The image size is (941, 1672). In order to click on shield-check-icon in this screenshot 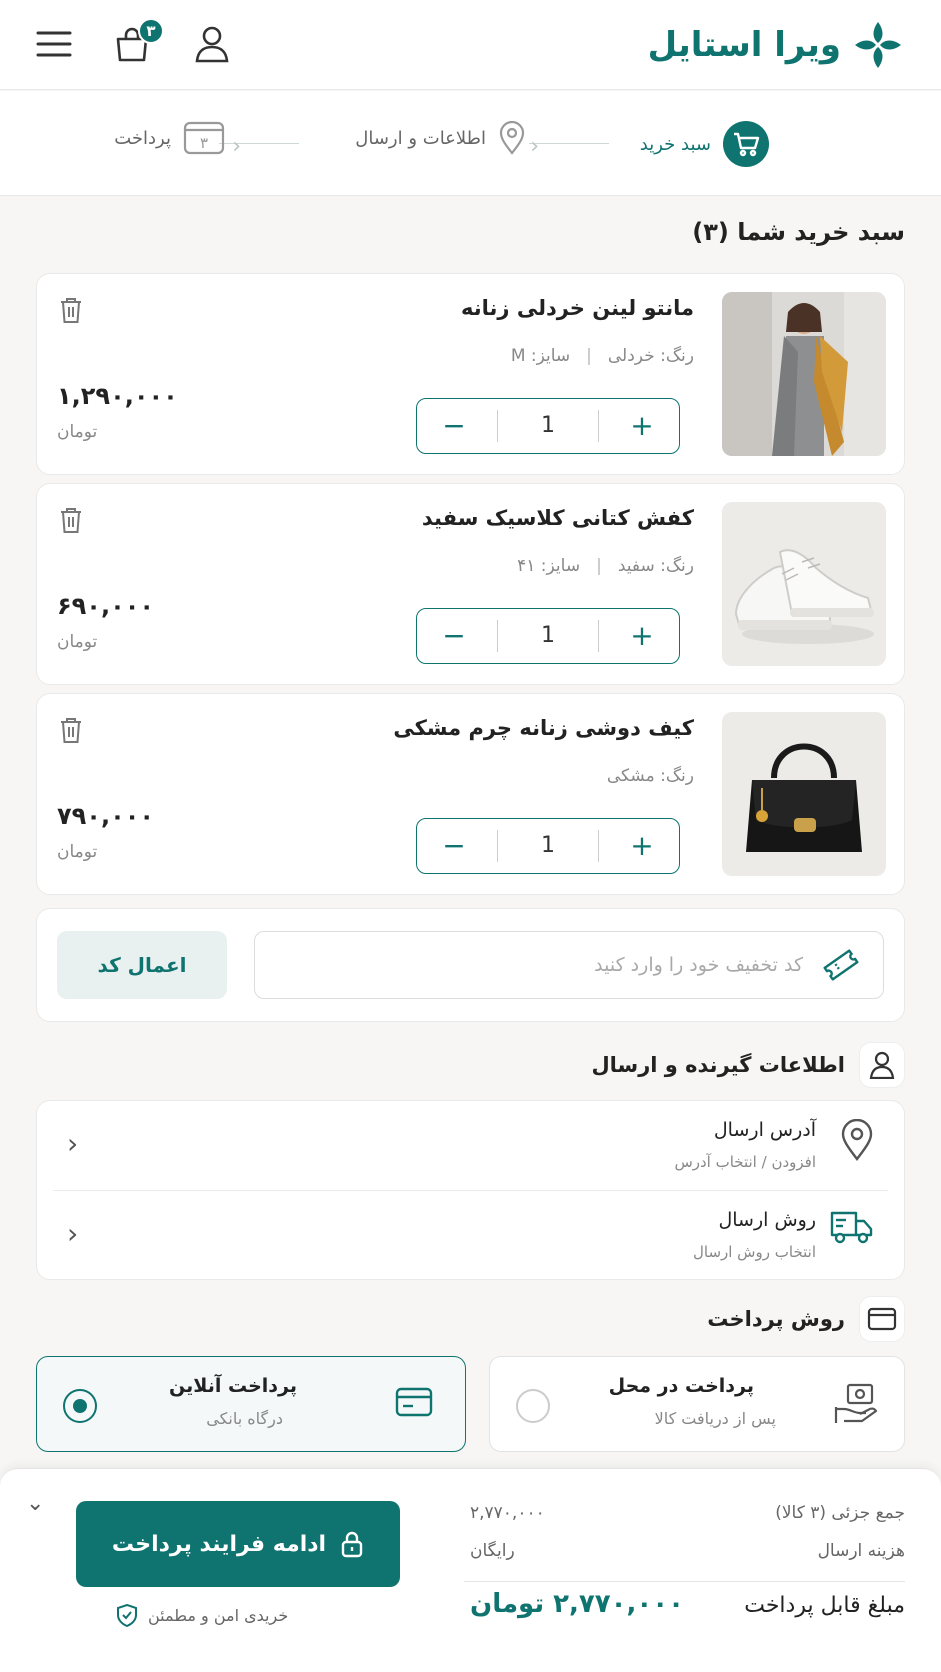, I will do `click(127, 1615)`.